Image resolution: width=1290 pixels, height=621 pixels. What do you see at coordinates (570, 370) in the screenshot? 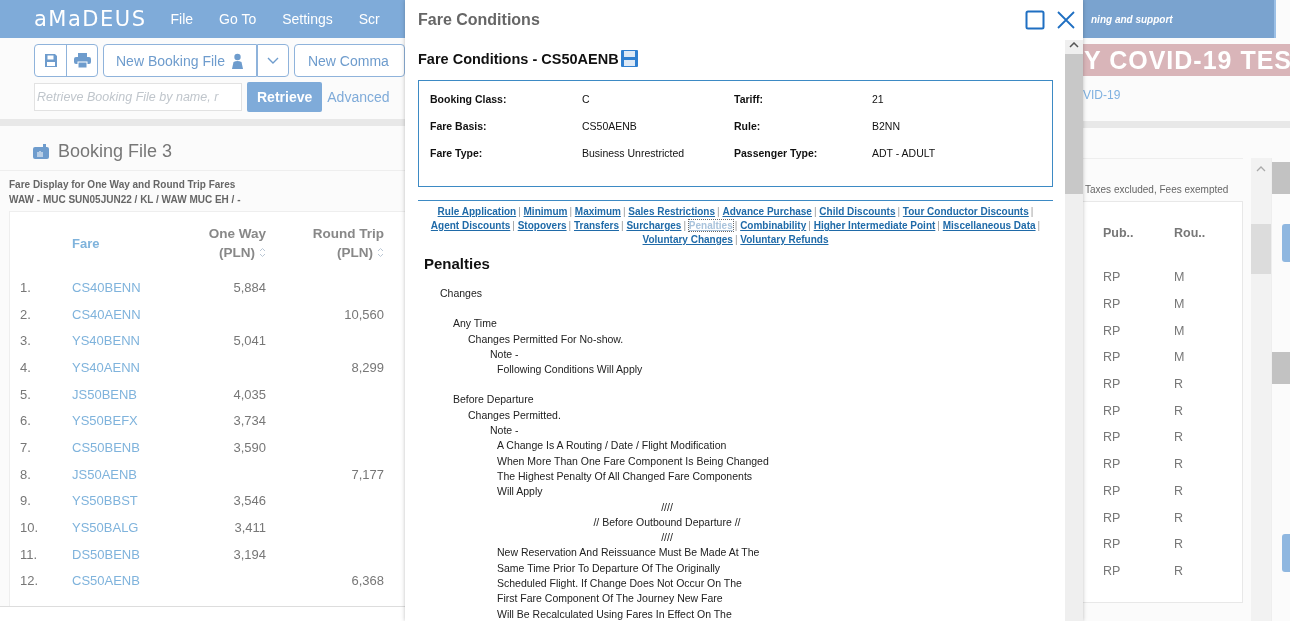
I see `penalty-text: Following Conditions Will Apply` at bounding box center [570, 370].